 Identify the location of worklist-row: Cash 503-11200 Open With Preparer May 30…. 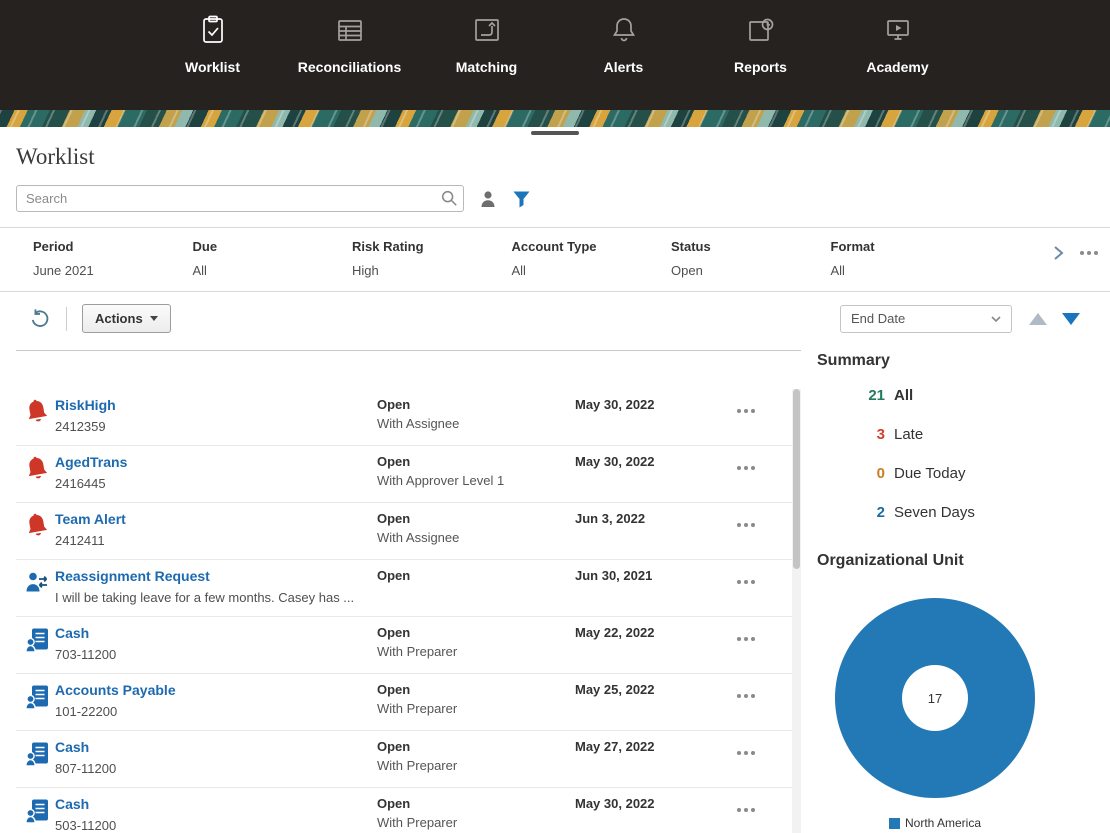
(408, 810).